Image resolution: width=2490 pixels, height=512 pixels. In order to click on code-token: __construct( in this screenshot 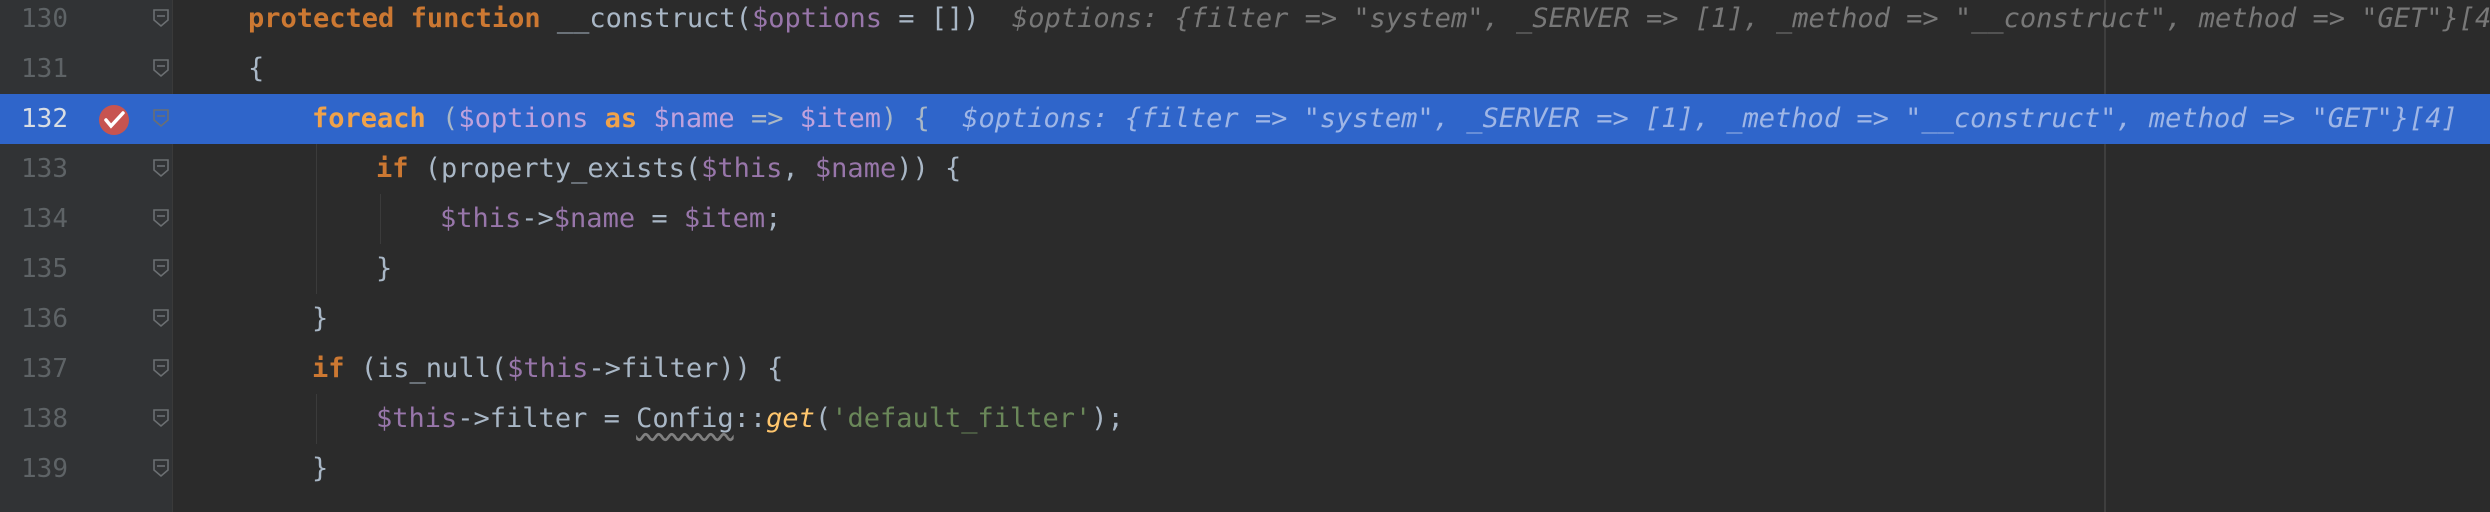, I will do `click(654, 18)`.